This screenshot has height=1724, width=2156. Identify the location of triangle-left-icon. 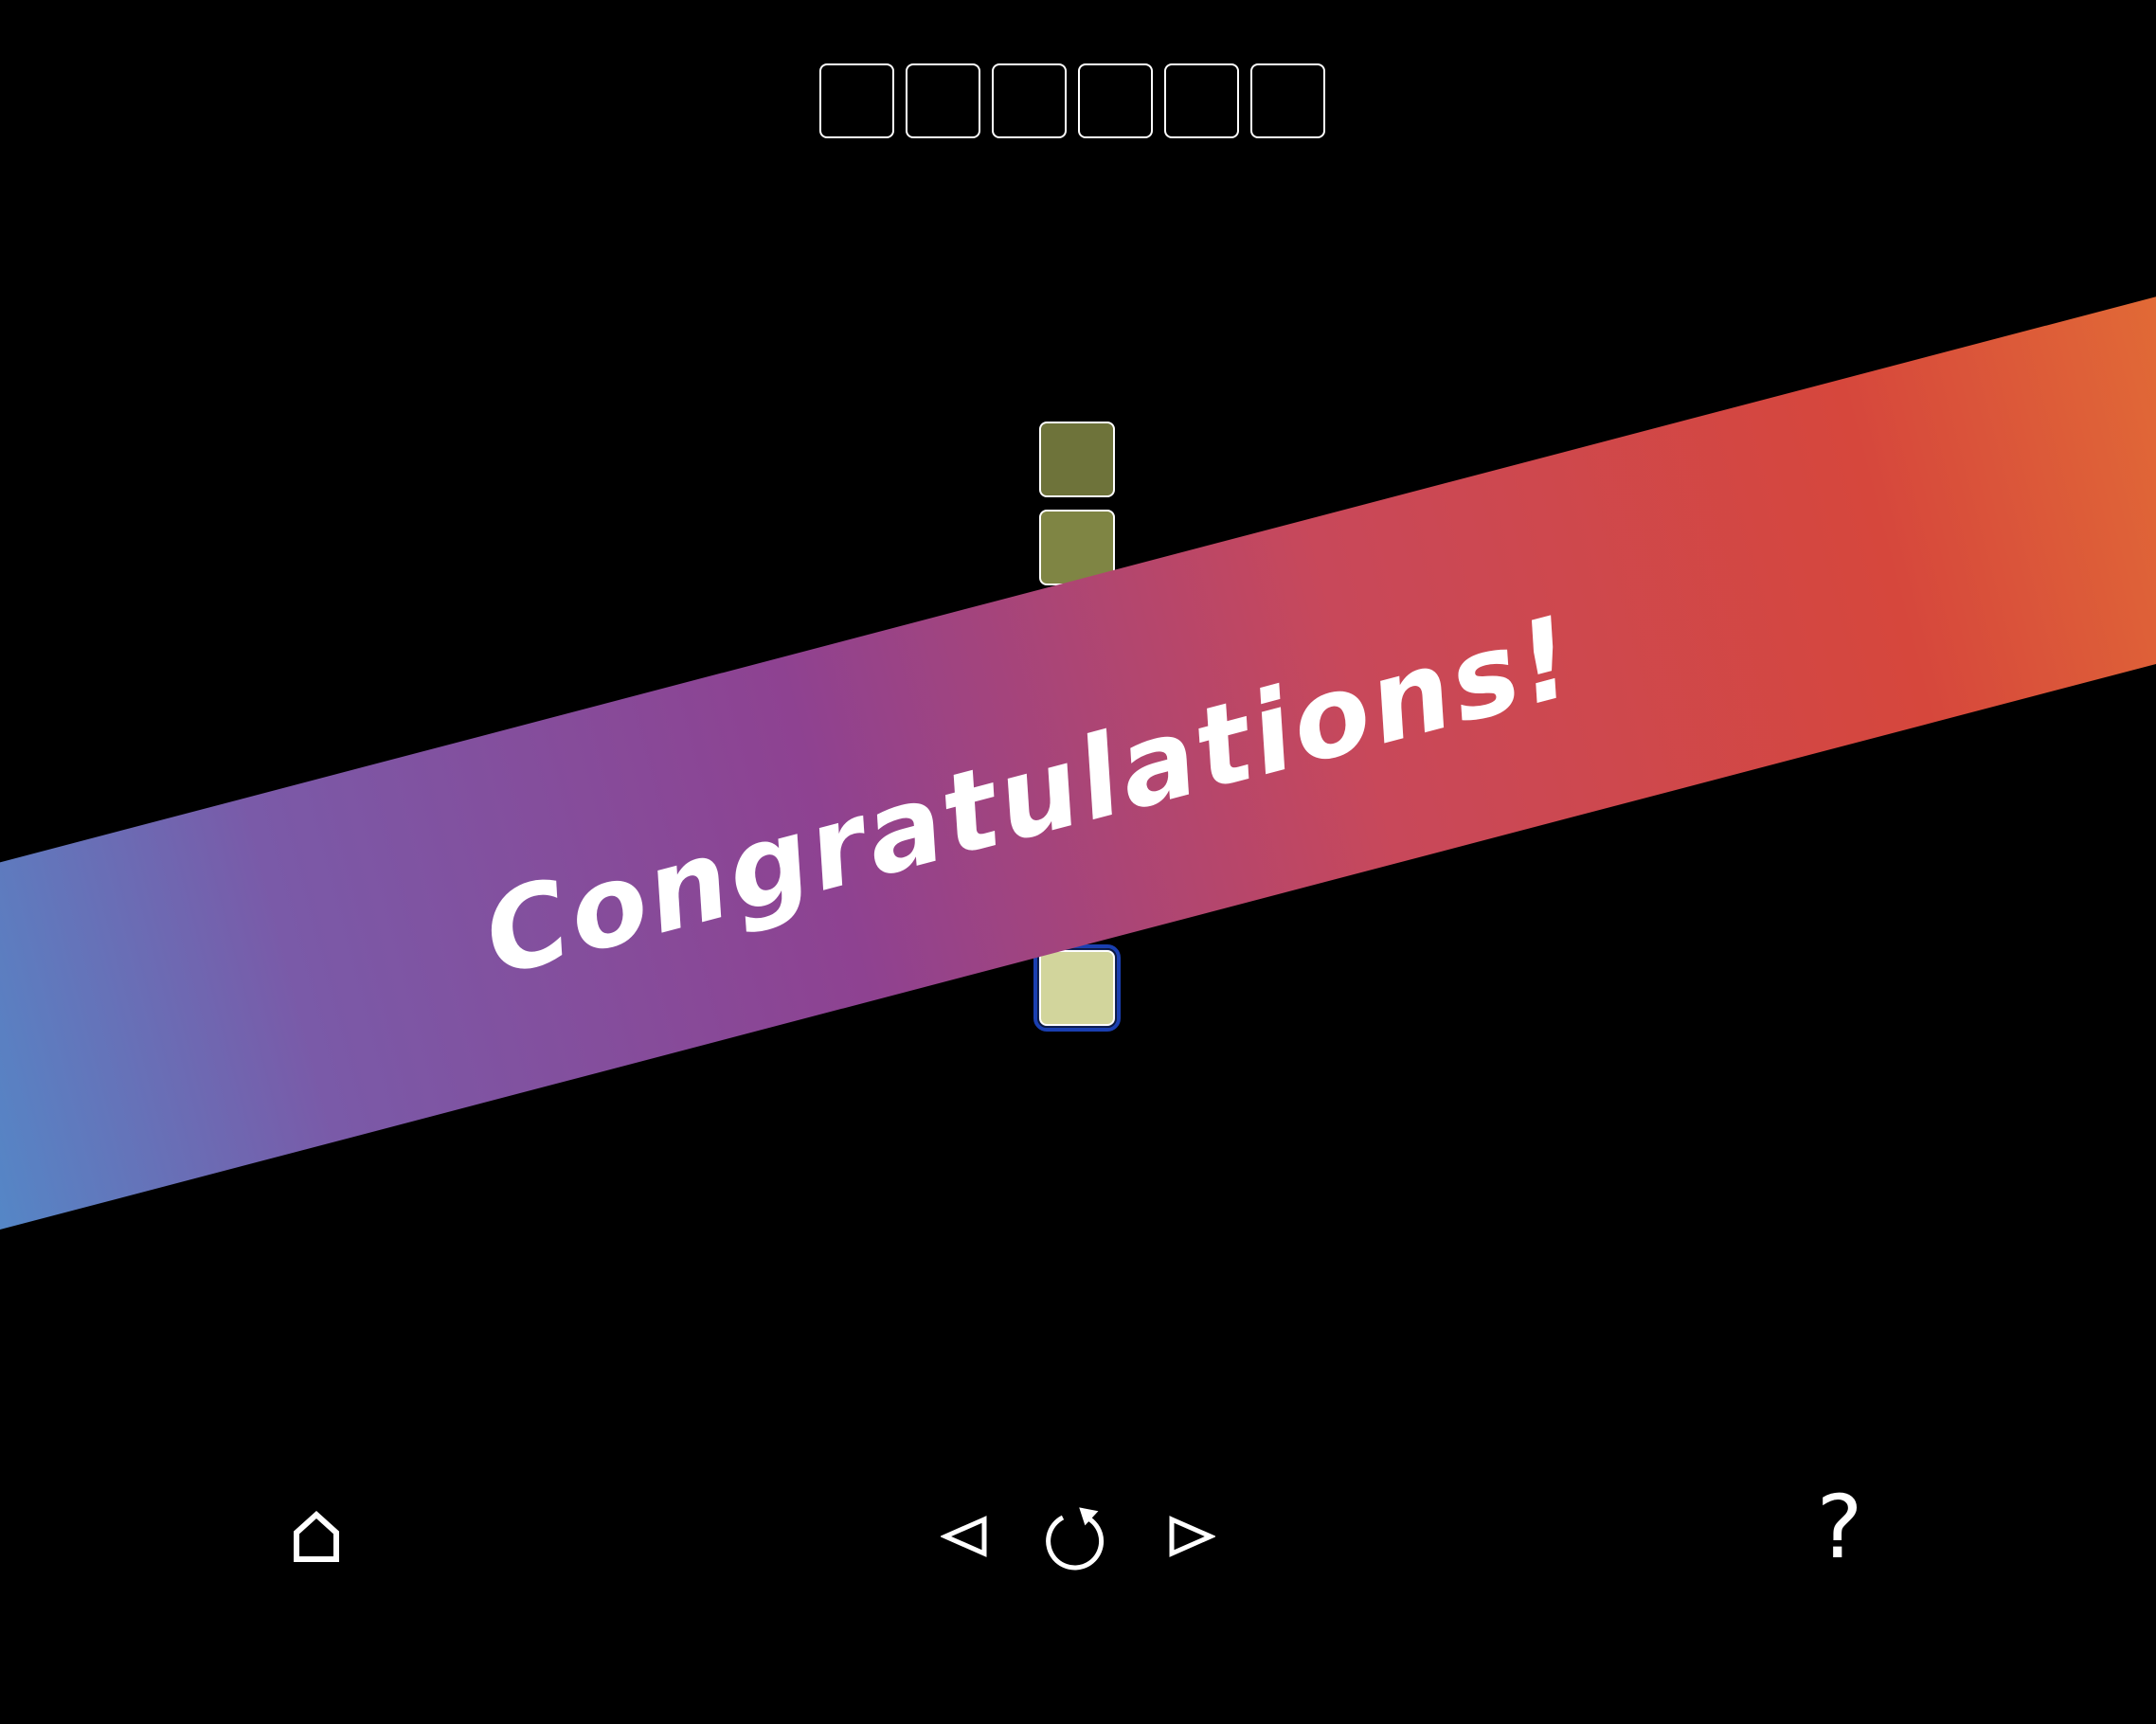
(964, 1537).